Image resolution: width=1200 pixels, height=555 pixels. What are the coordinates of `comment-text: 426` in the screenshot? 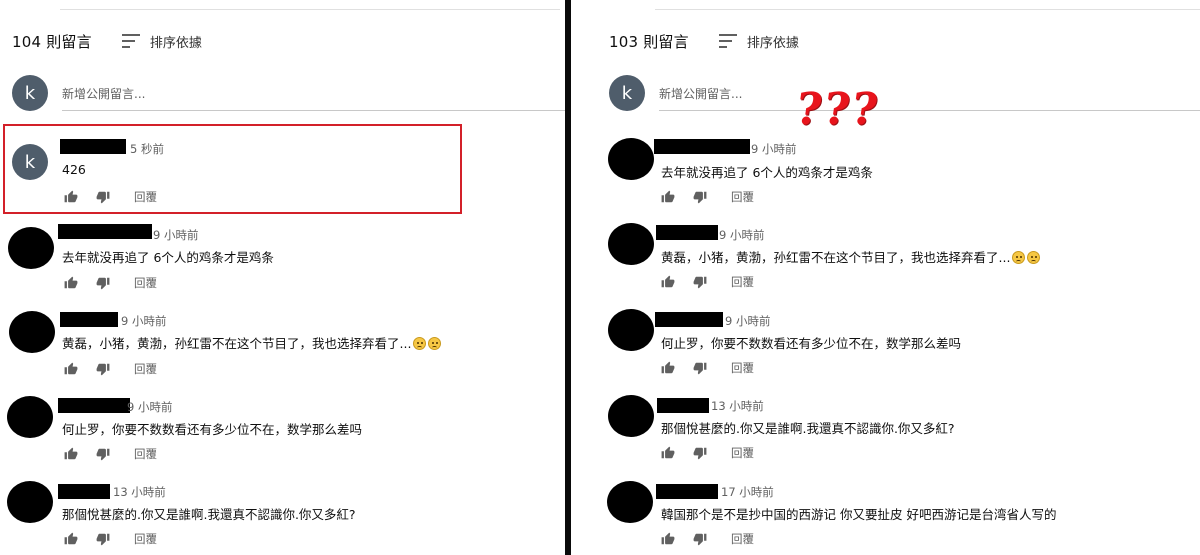 It's located at (74, 169).